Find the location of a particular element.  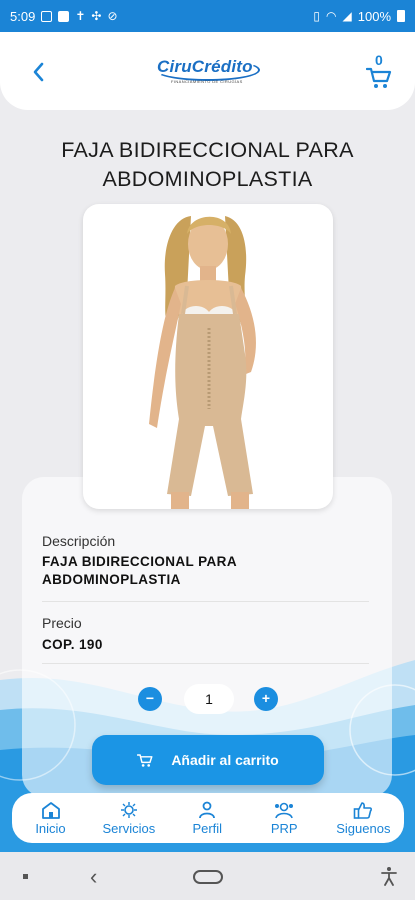

quantity-increase-button: + is located at coordinates (266, 699).